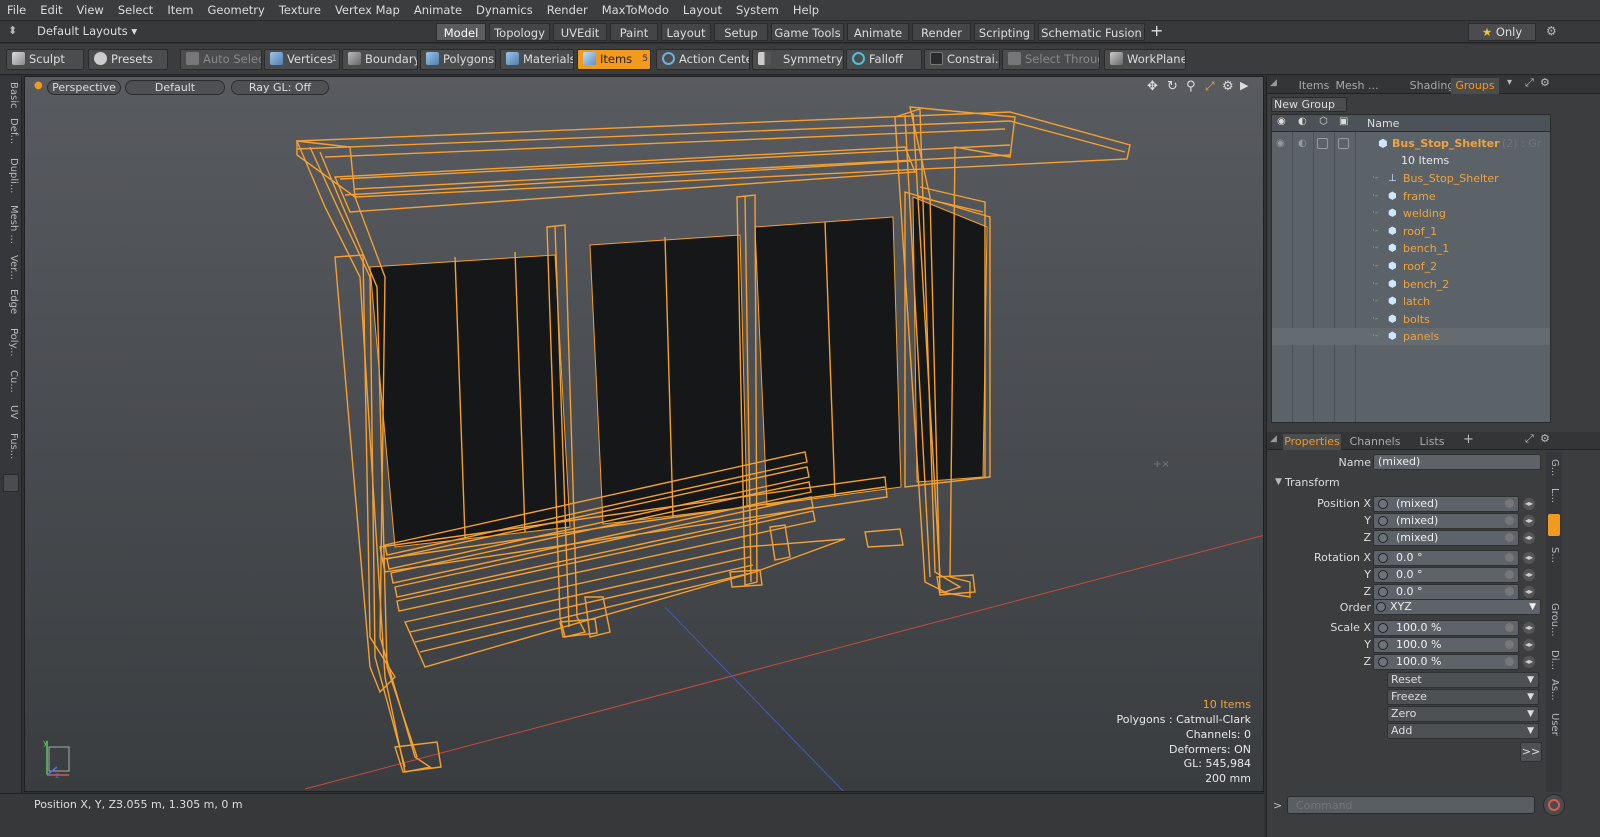  Describe the element at coordinates (1457, 607) in the screenshot. I see `order-select: XYZ ▼` at that location.